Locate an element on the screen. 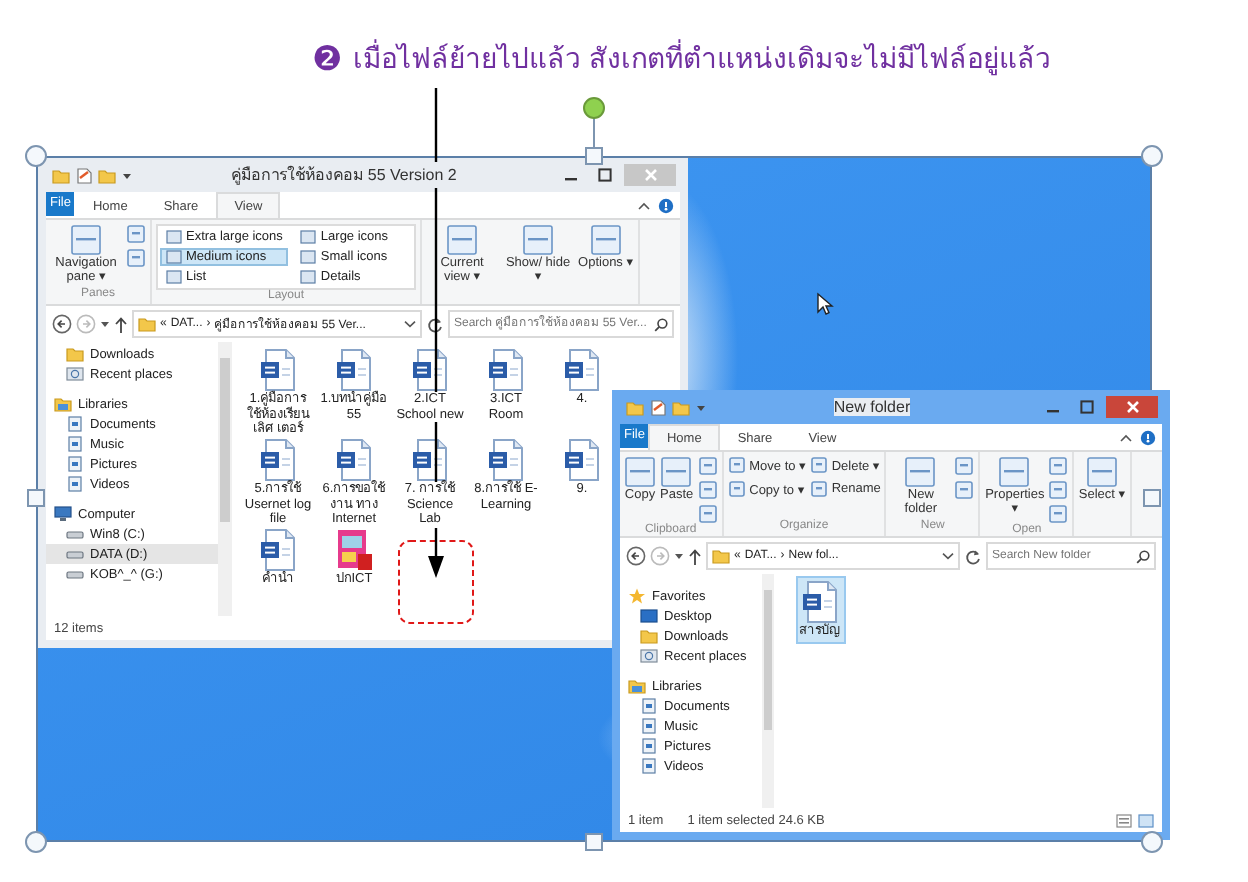 The height and width of the screenshot is (882, 1248). window-title: New folder is located at coordinates (872, 407).